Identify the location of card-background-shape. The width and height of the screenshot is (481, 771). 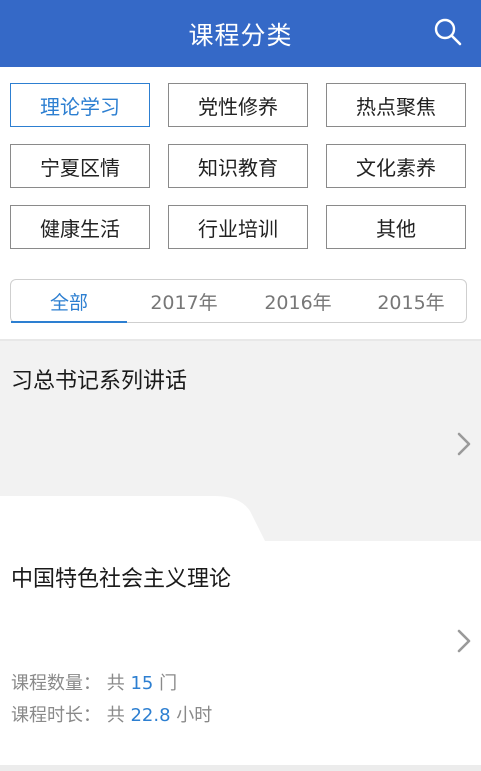
(132, 518).